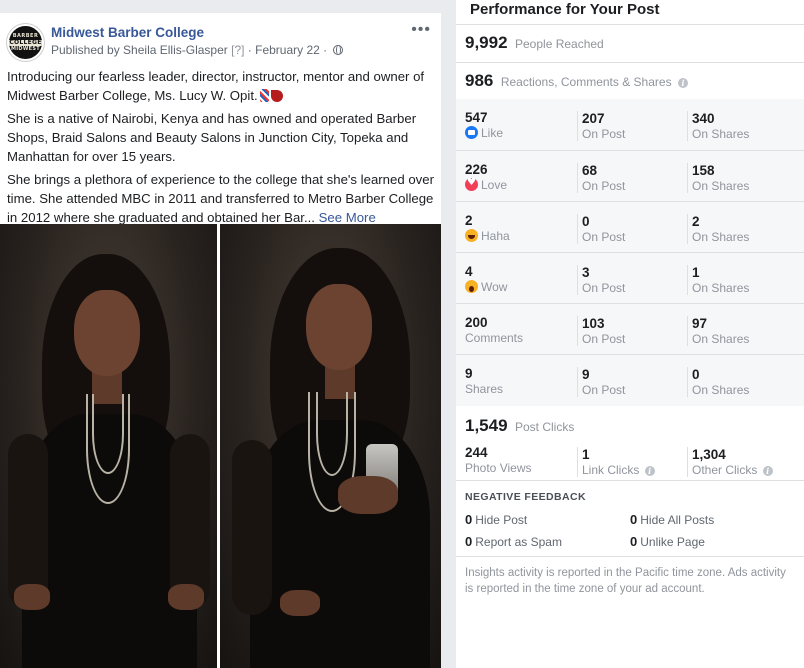 The width and height of the screenshot is (804, 668). I want to click on reaction-total: 547 Like, so click(484, 124).